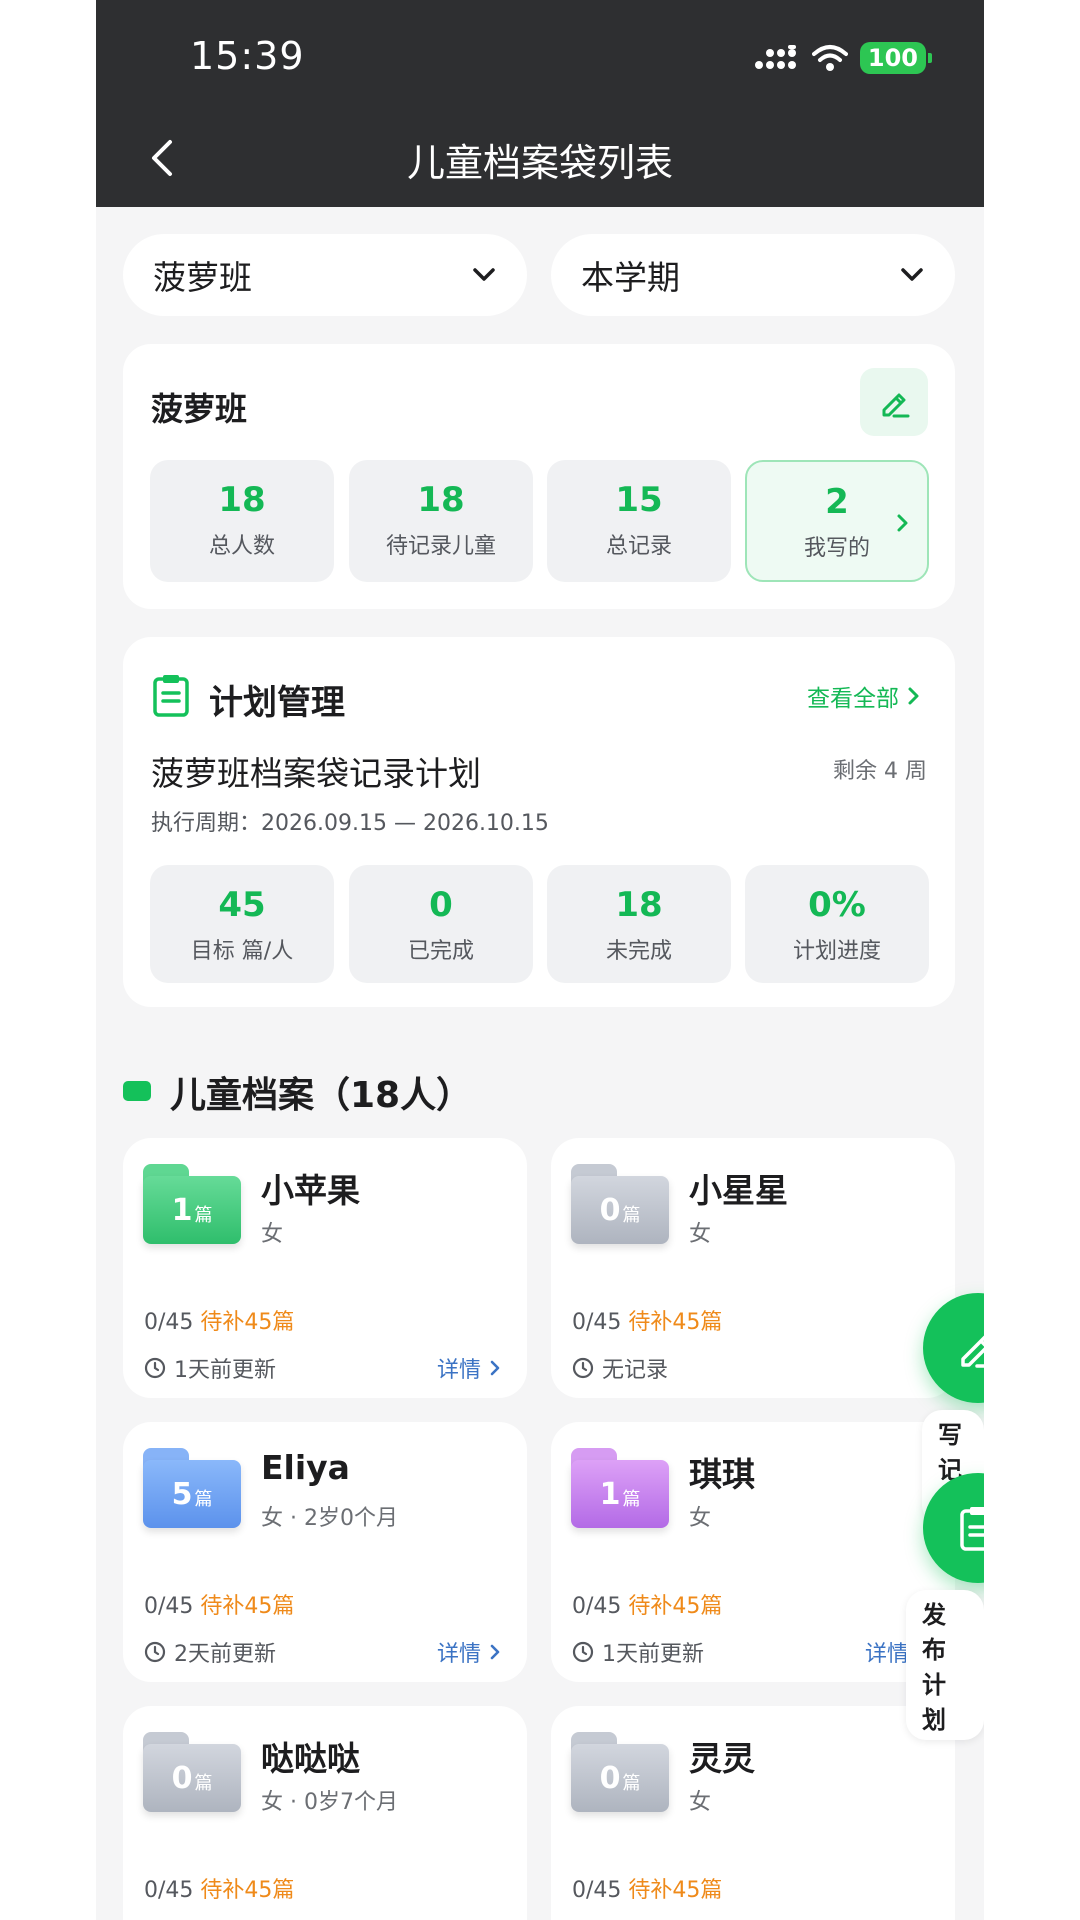 Image resolution: width=1080 pixels, height=1920 pixels. What do you see at coordinates (836, 951) in the screenshot?
I see `stat-label: 计划进度` at bounding box center [836, 951].